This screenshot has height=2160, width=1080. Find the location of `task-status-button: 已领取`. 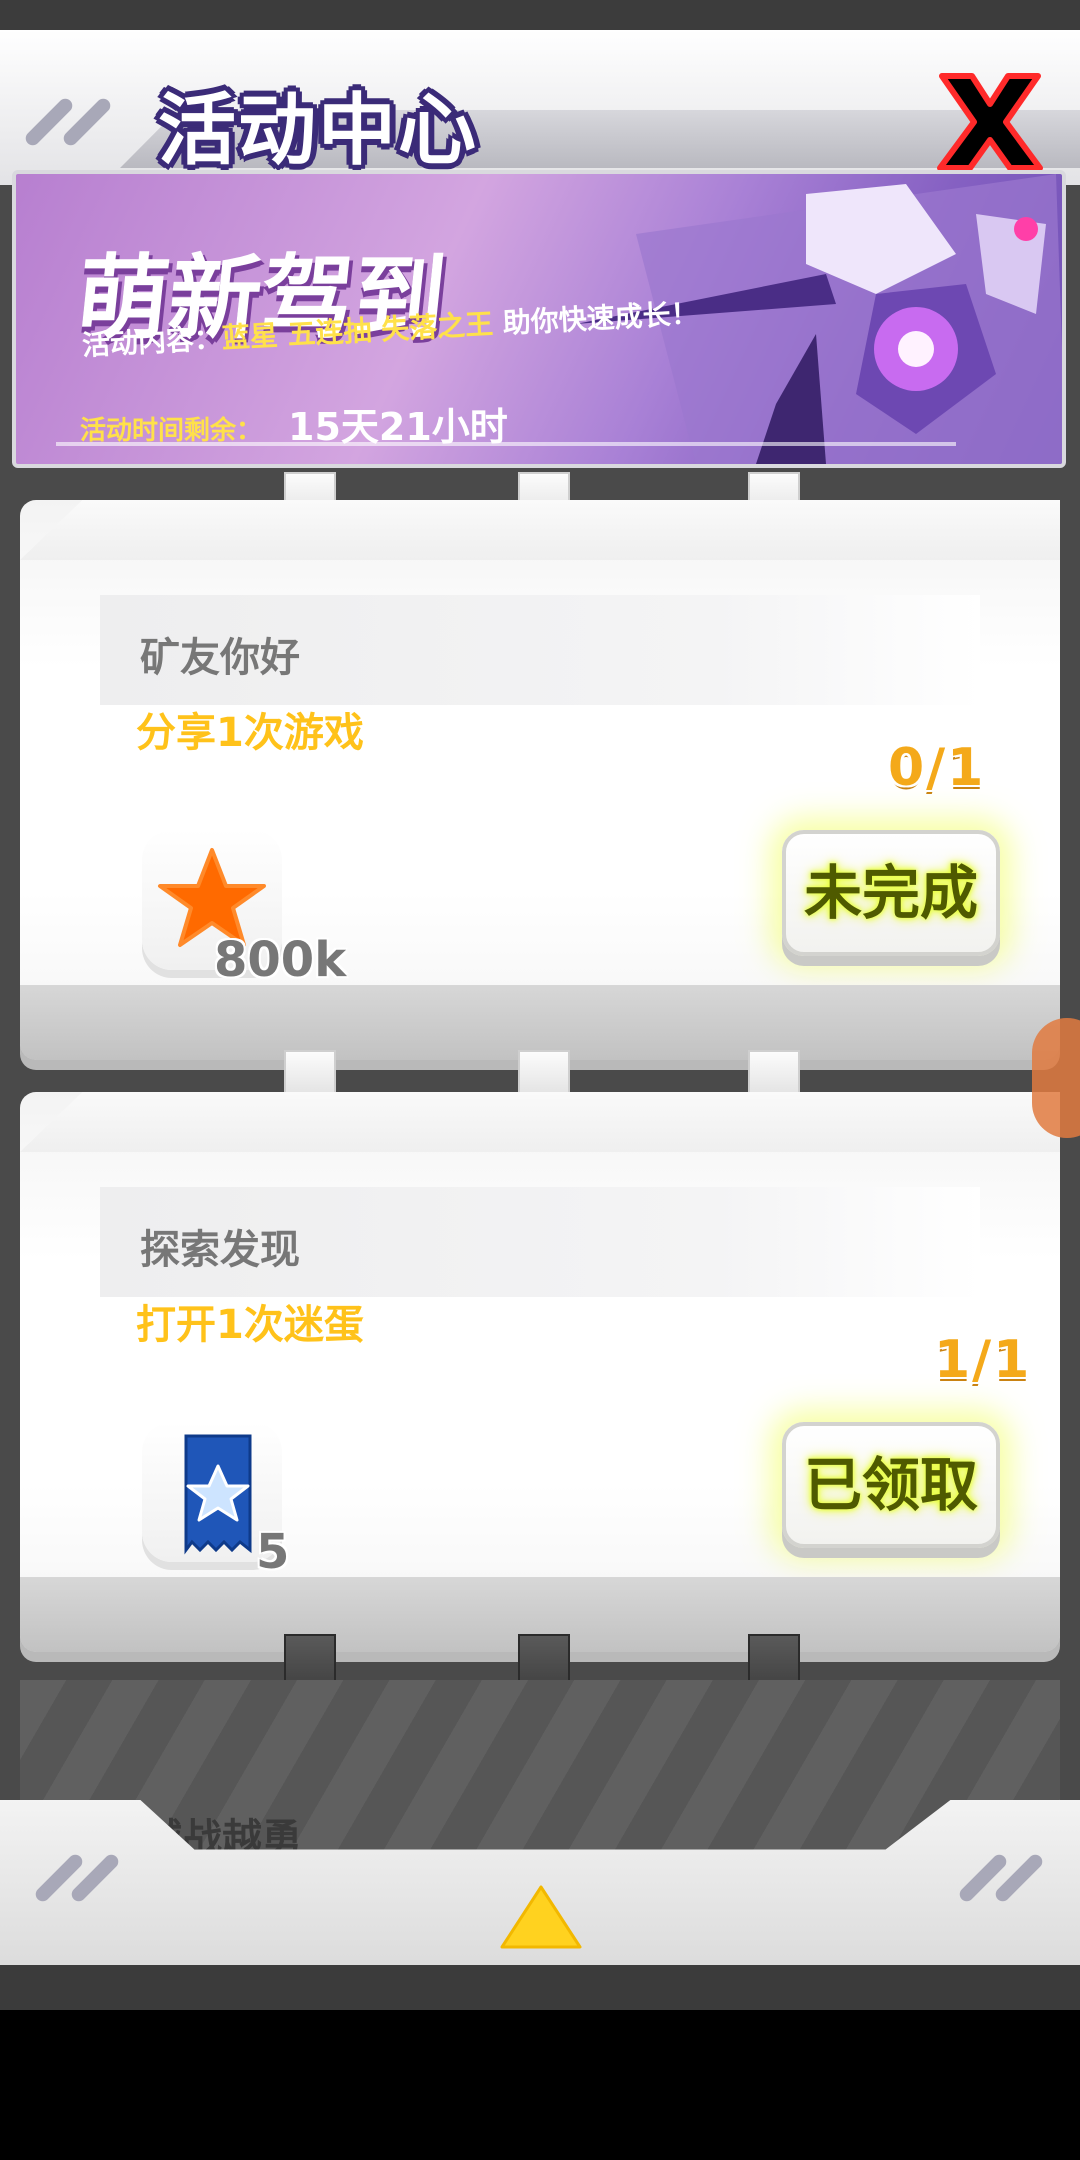

task-status-button: 已领取 is located at coordinates (891, 1485).